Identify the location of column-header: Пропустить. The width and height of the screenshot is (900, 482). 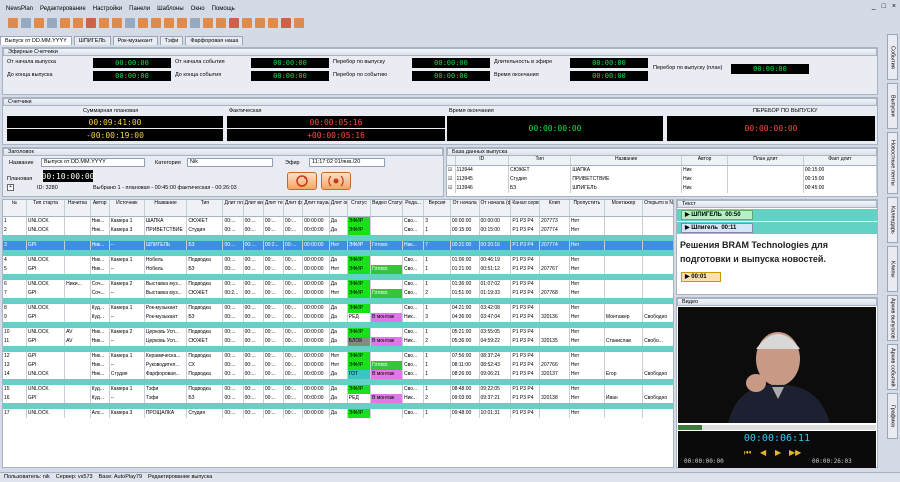
(587, 208).